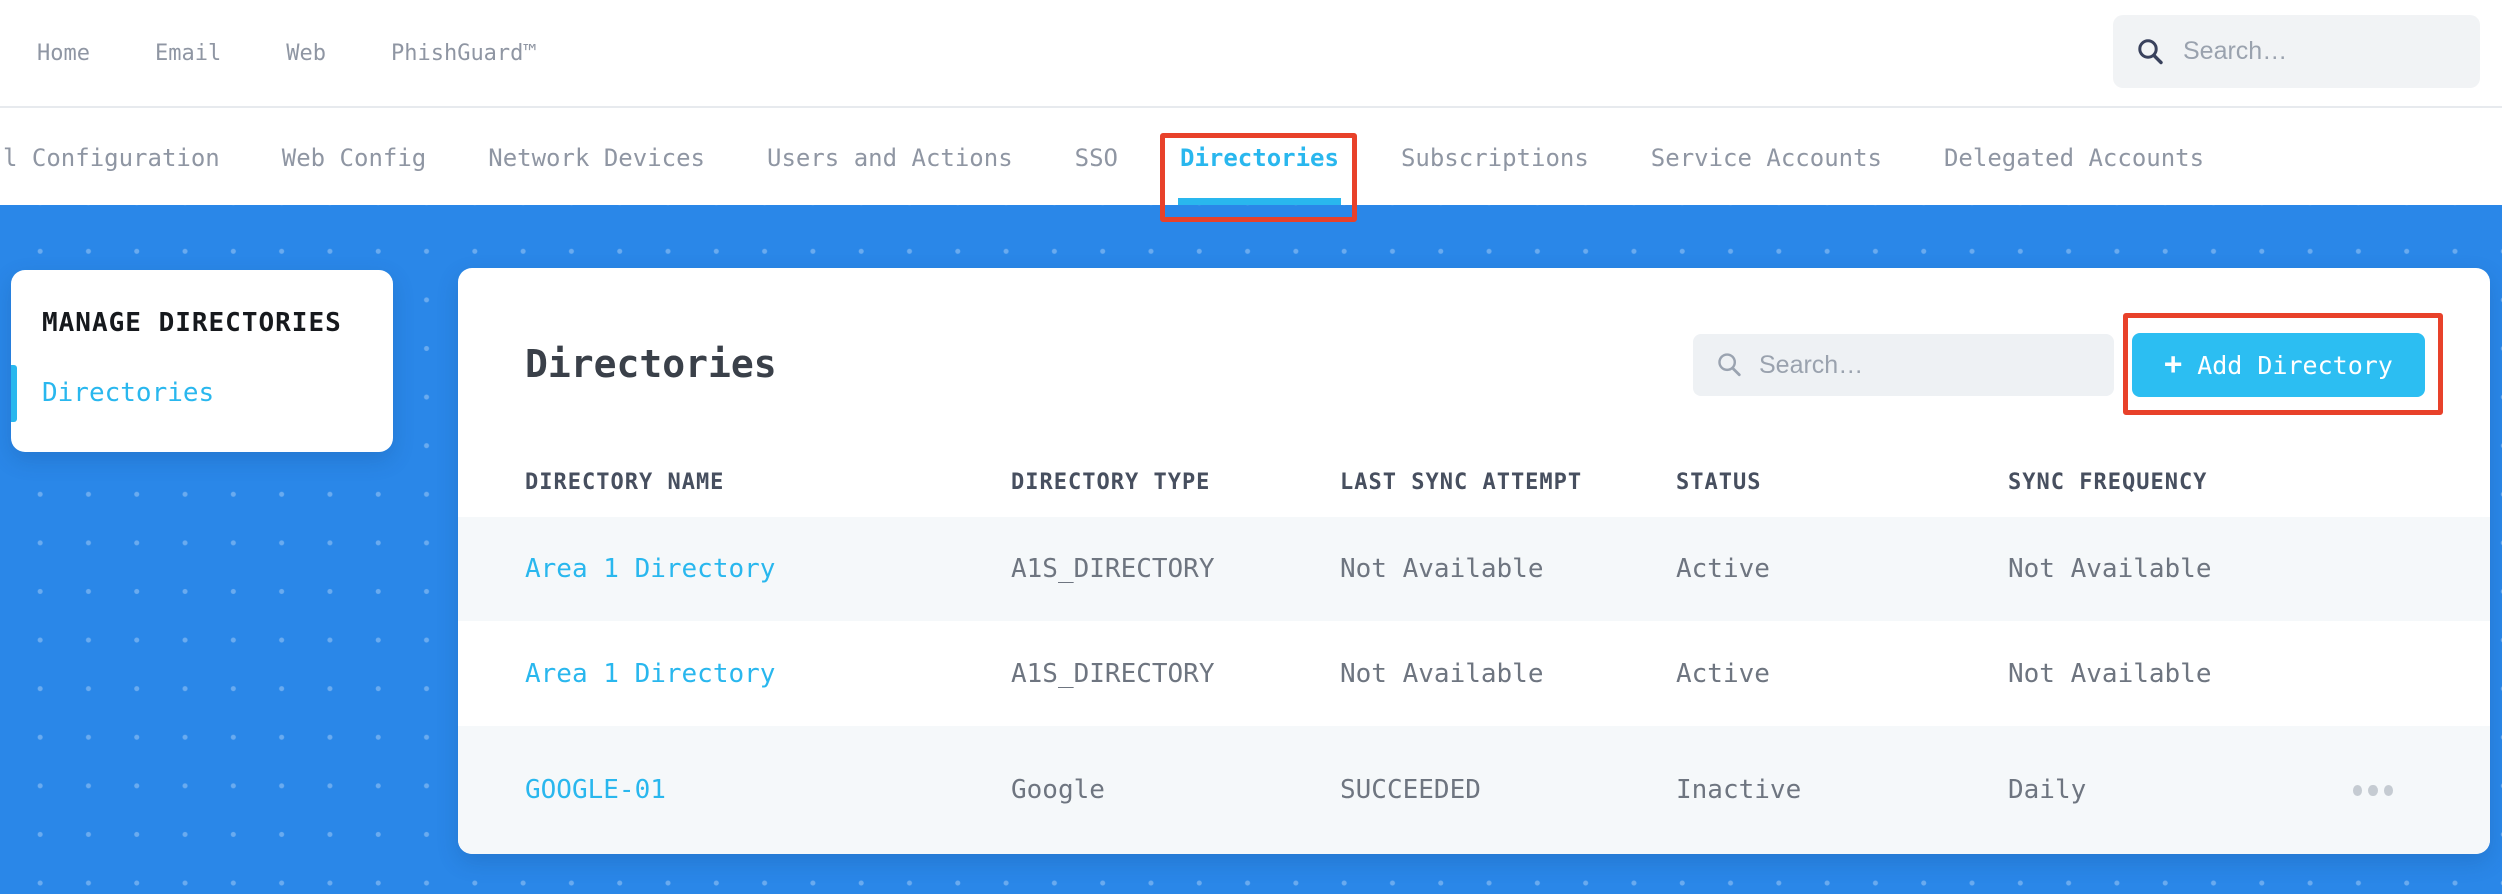  What do you see at coordinates (306, 53) in the screenshot?
I see `top-nav-item-web: Web` at bounding box center [306, 53].